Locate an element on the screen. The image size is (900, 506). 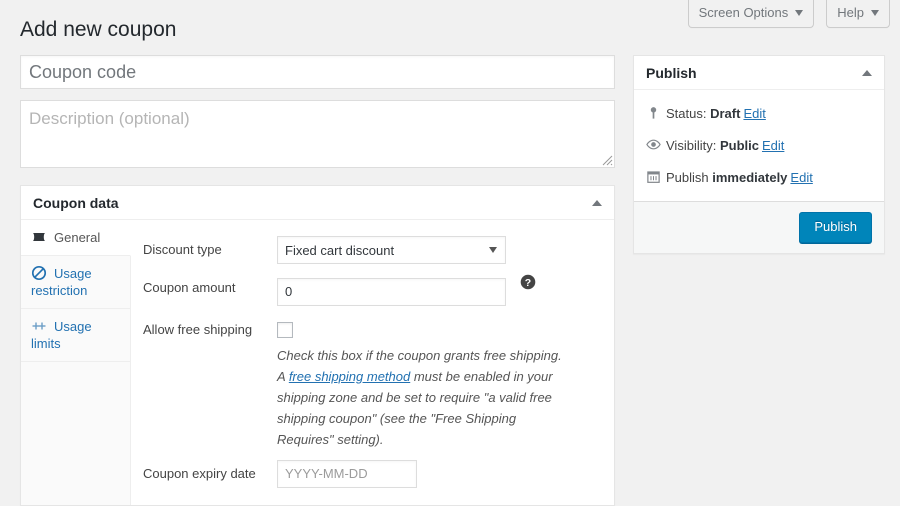
expiry-date-input is located at coordinates (347, 473).